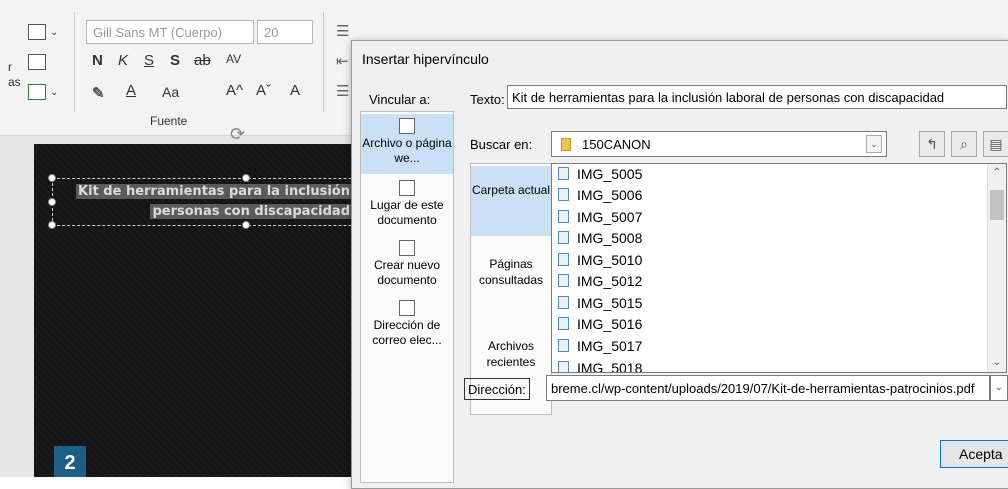  What do you see at coordinates (342, 61) in the screenshot?
I see `indent-icon: ⇤` at bounding box center [342, 61].